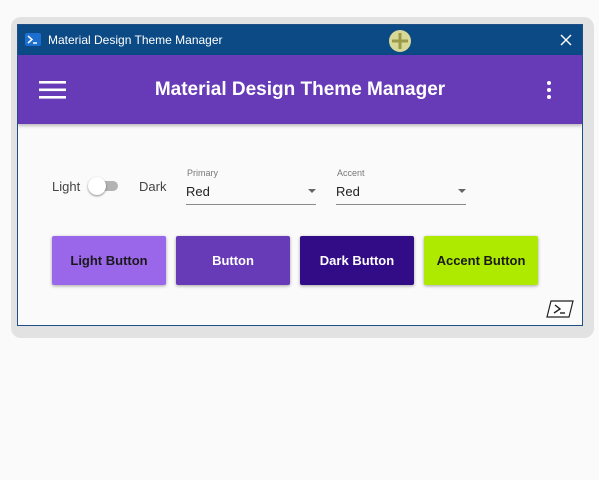 This screenshot has width=599, height=480. What do you see at coordinates (66, 186) in the screenshot?
I see `light-label: Light` at bounding box center [66, 186].